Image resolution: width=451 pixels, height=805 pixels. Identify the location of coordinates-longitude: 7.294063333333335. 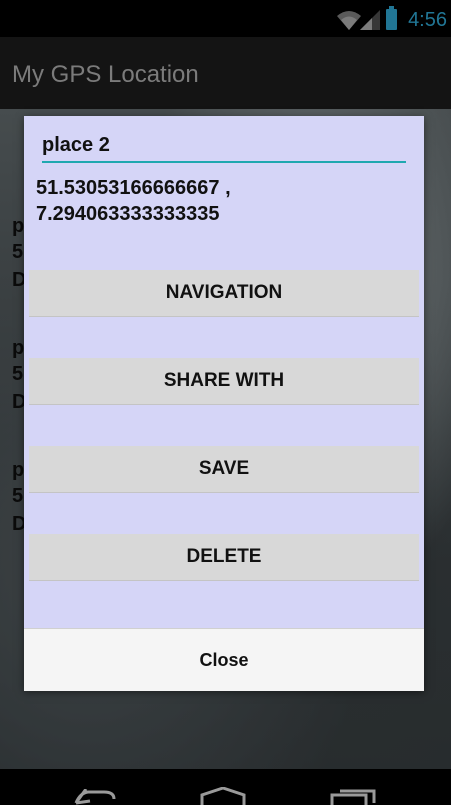
(128, 214).